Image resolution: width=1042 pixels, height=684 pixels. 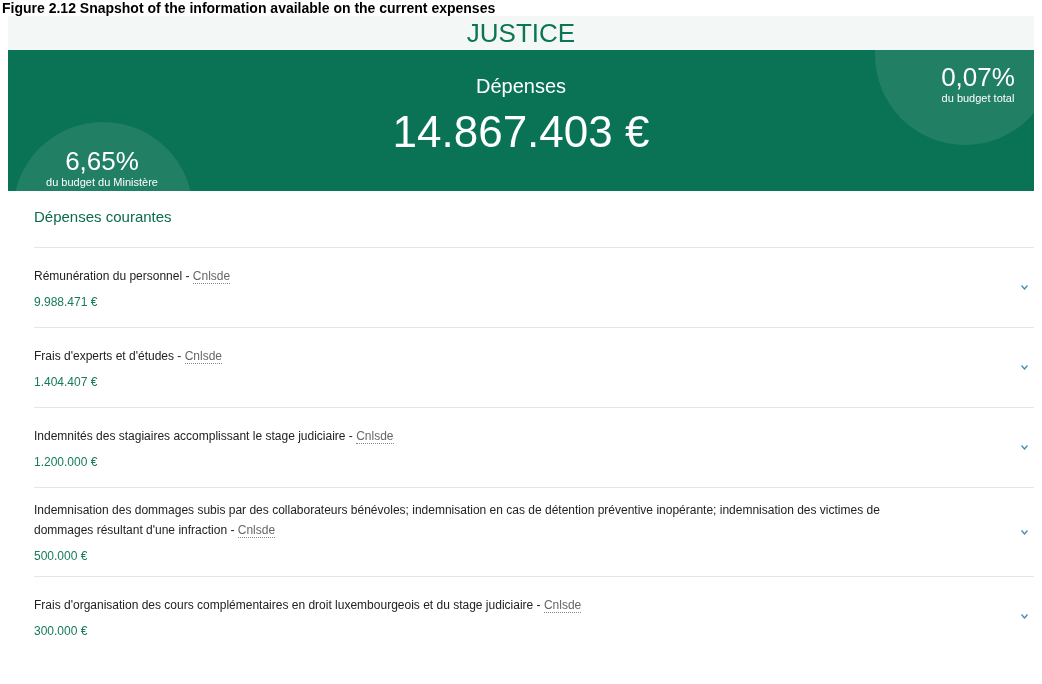 What do you see at coordinates (534, 616) in the screenshot?
I see `expense-row: Frais d'organisation des cours complémentaires en droit luxembourgeois et du stage judiciaire - Cnlsde 300.000 €` at bounding box center [534, 616].